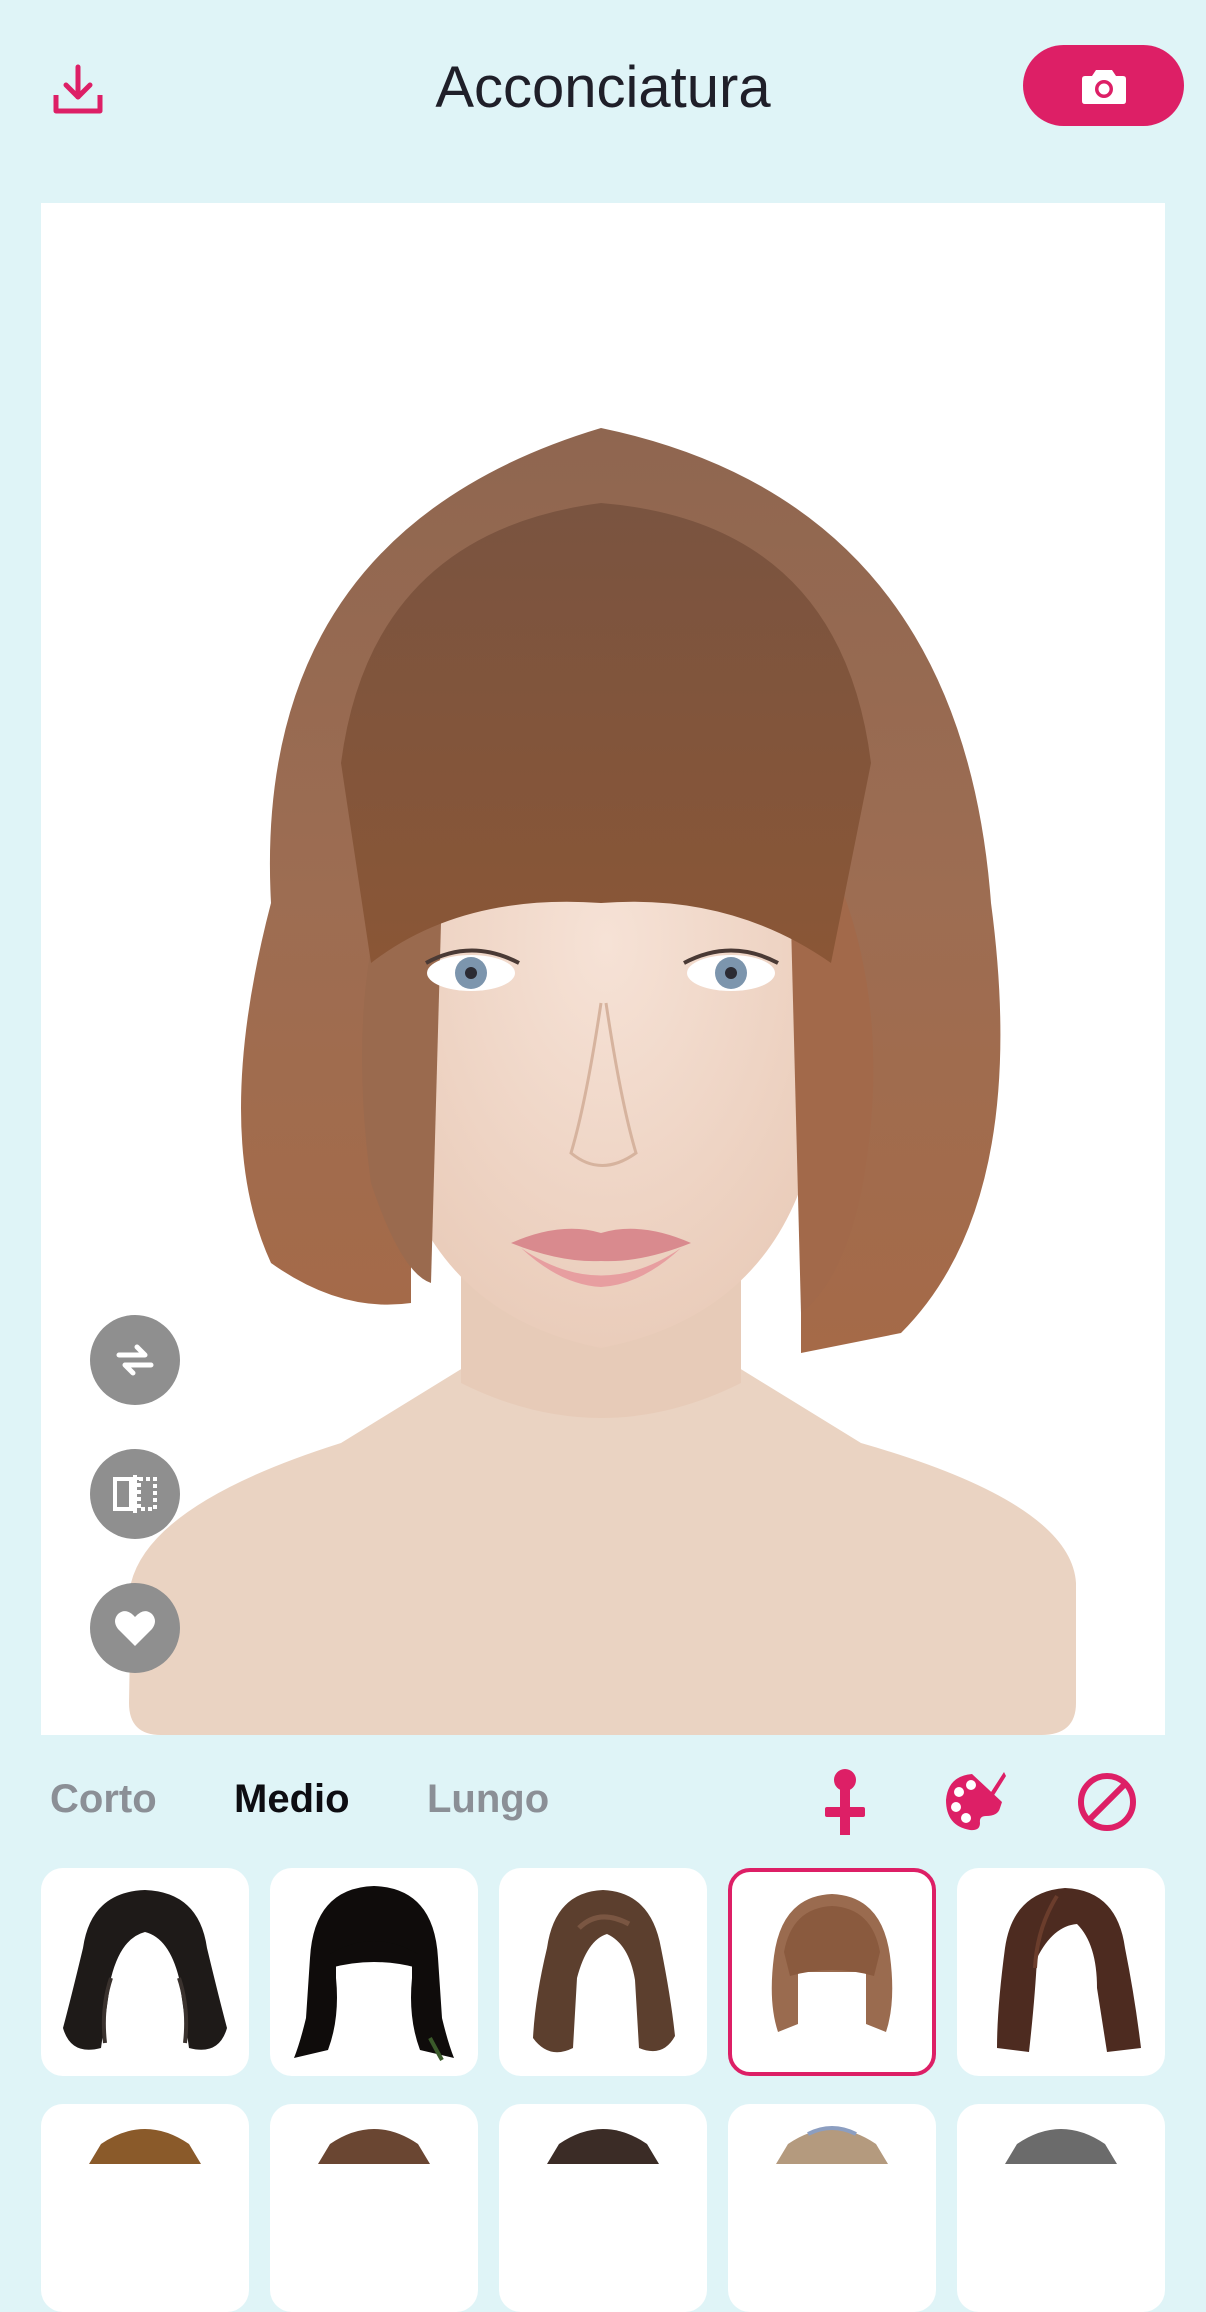 This screenshot has height=2312, width=1206. Describe the element at coordinates (374, 2146) in the screenshot. I see `hairstyle-brown-image` at that location.